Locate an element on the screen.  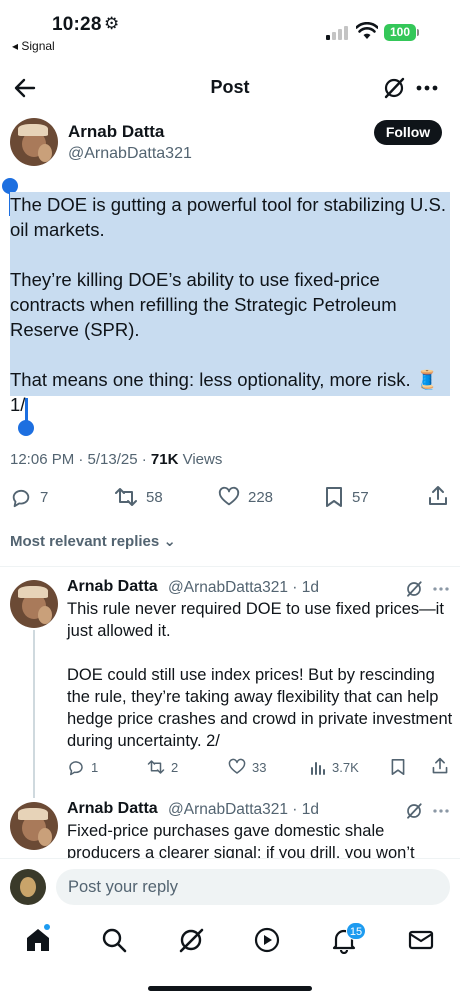
reply-count: 1 is located at coordinates (95, 767).